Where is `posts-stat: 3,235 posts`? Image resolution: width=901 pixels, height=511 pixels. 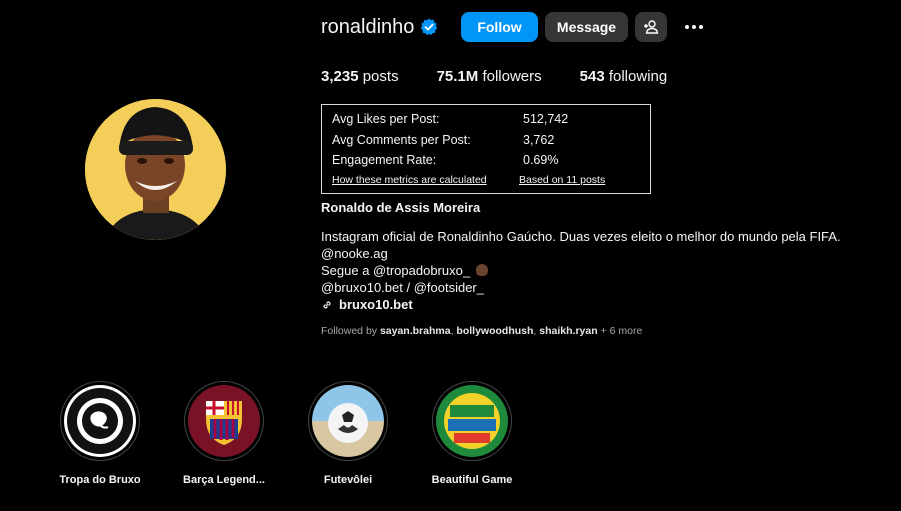 posts-stat: 3,235 posts is located at coordinates (360, 76).